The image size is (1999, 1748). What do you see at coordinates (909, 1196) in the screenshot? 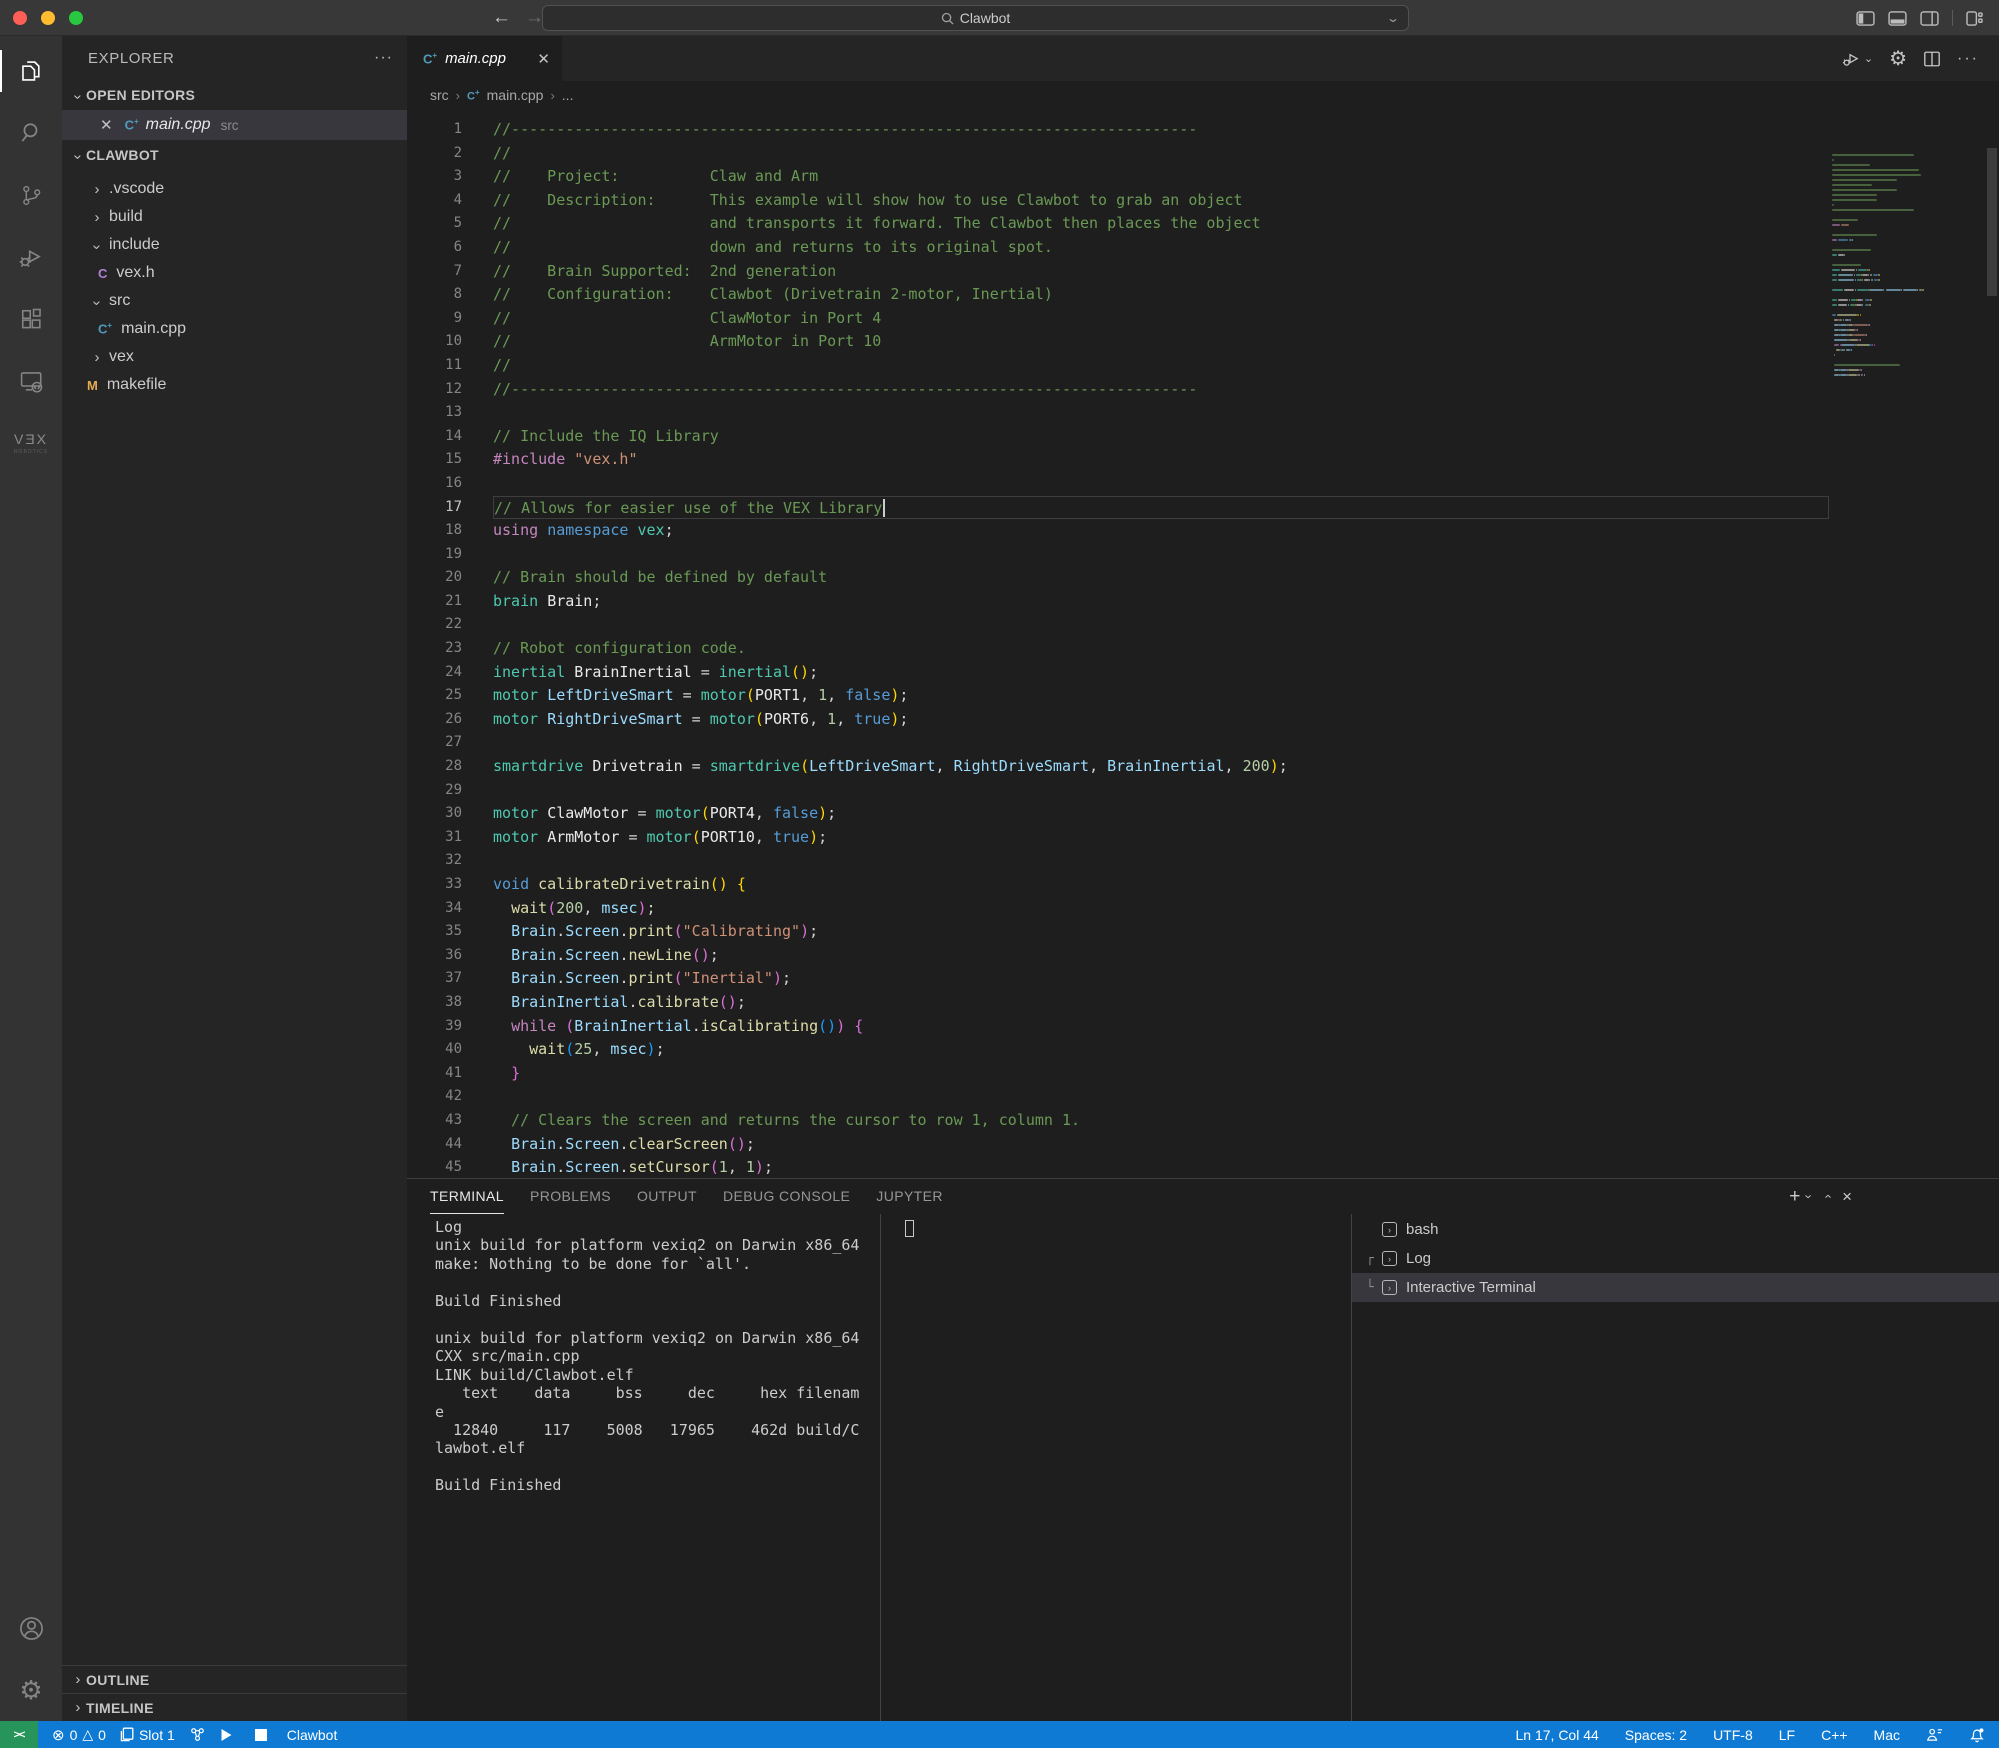
I see `panel-tab-jupyter: JUPYTER` at bounding box center [909, 1196].